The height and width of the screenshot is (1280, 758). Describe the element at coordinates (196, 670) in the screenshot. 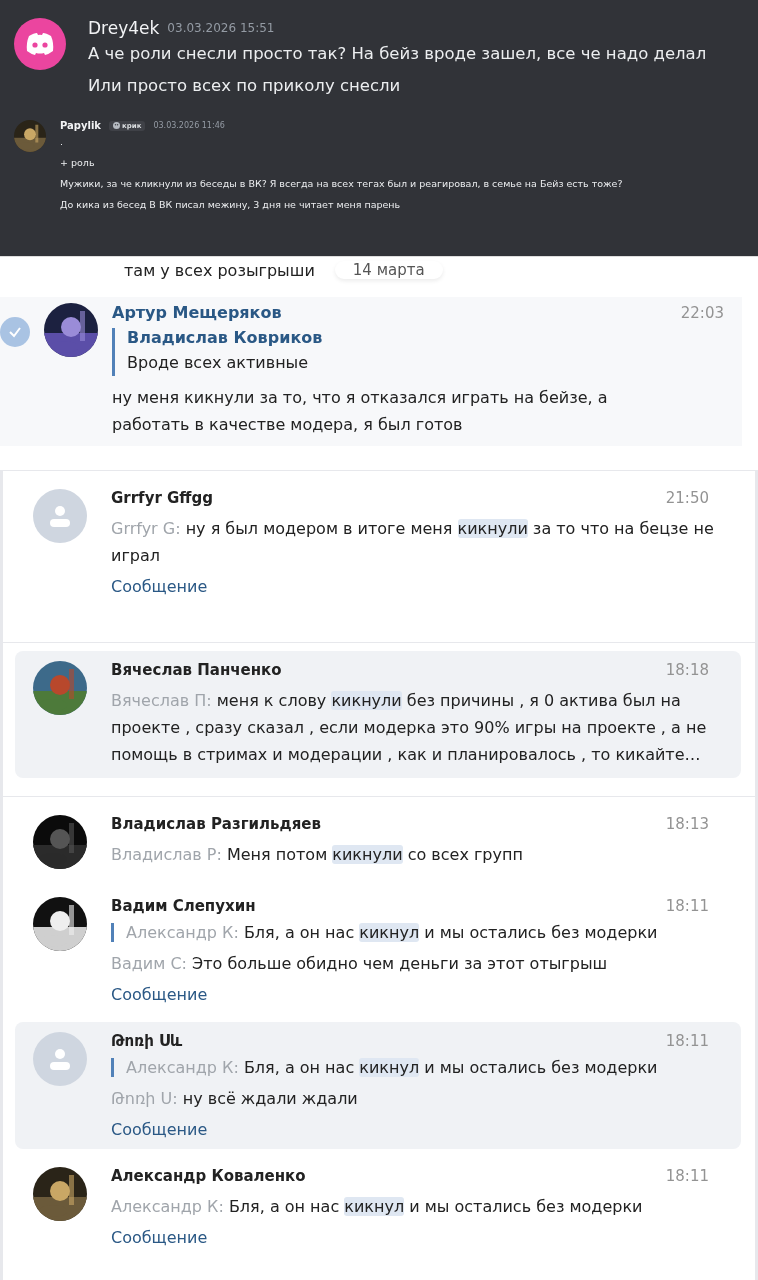

I see `author-name: Вячеслав Панченко` at that location.